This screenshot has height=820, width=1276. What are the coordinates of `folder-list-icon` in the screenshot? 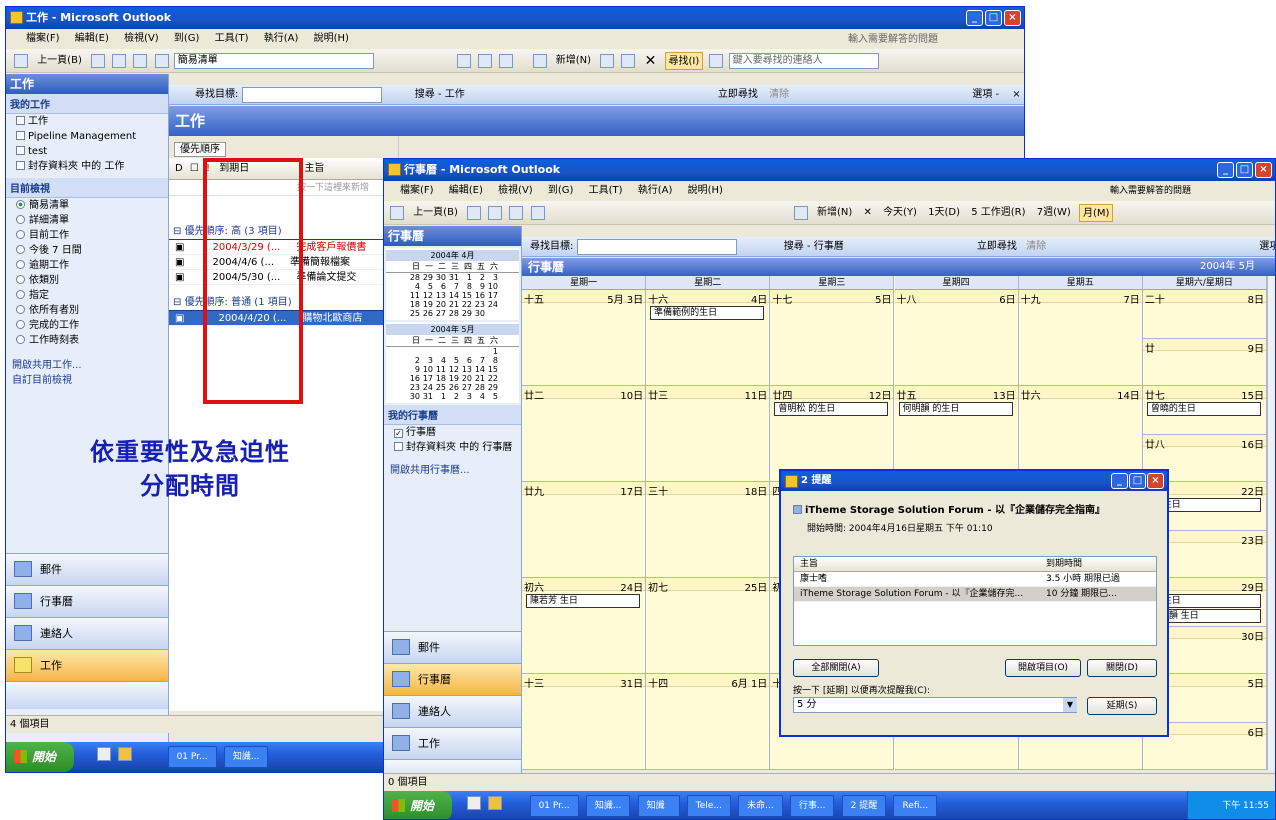 It's located at (495, 213).